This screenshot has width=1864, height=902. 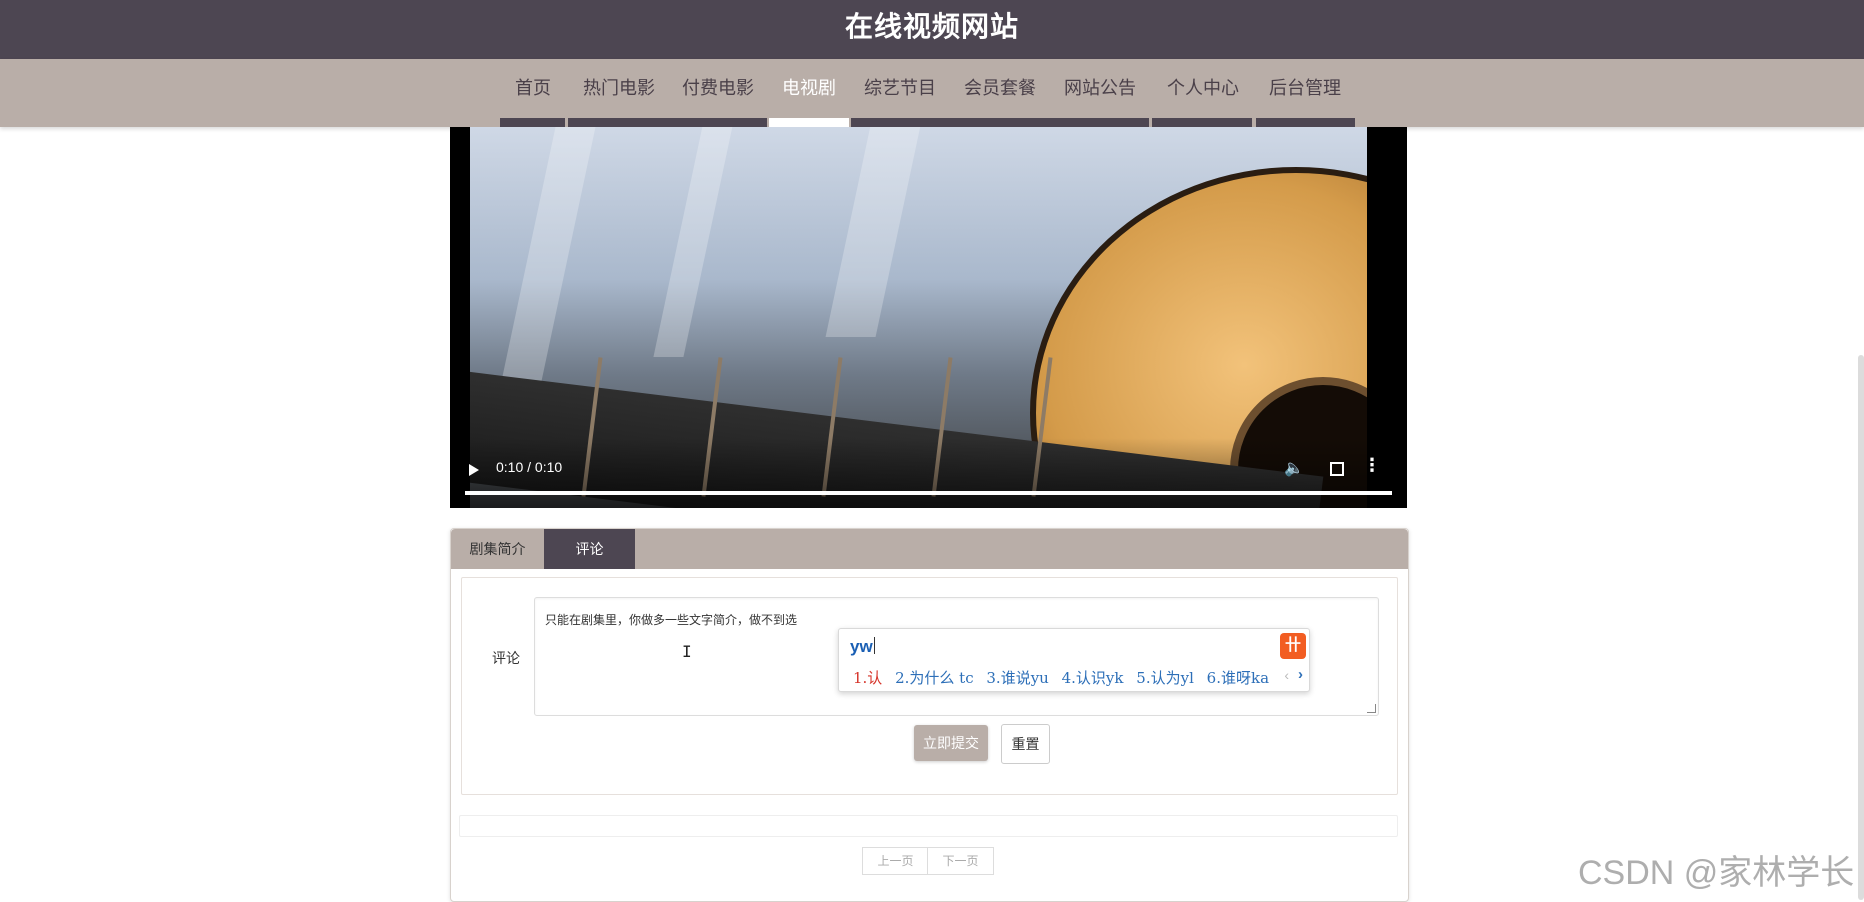 I want to click on video-progress-fill, so click(x=928, y=493).